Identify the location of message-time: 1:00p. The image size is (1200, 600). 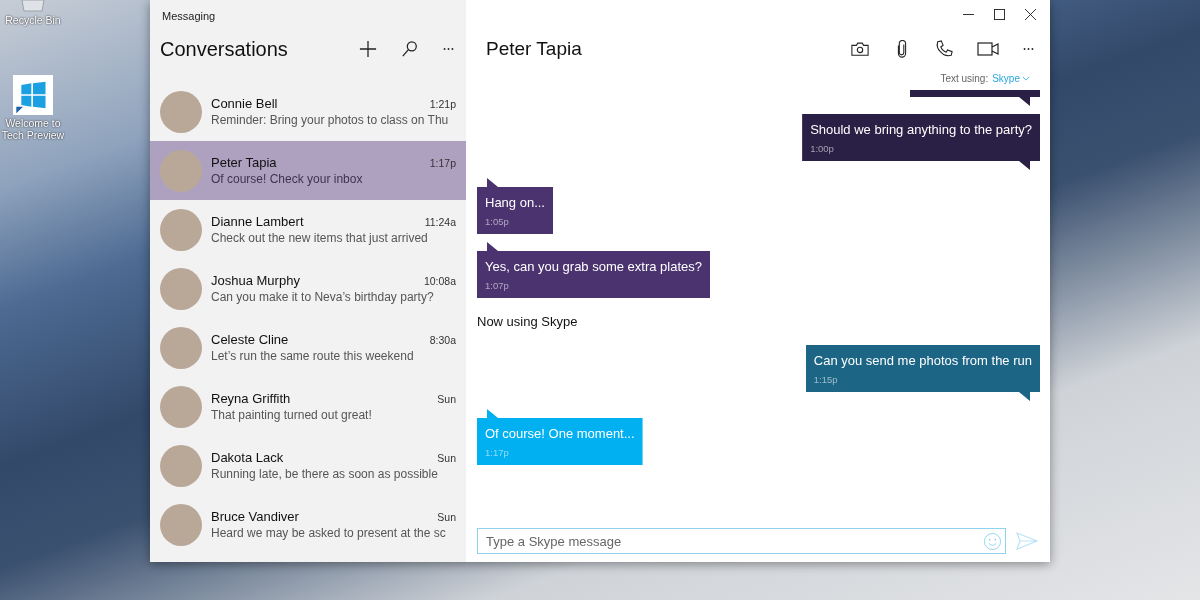
(822, 148).